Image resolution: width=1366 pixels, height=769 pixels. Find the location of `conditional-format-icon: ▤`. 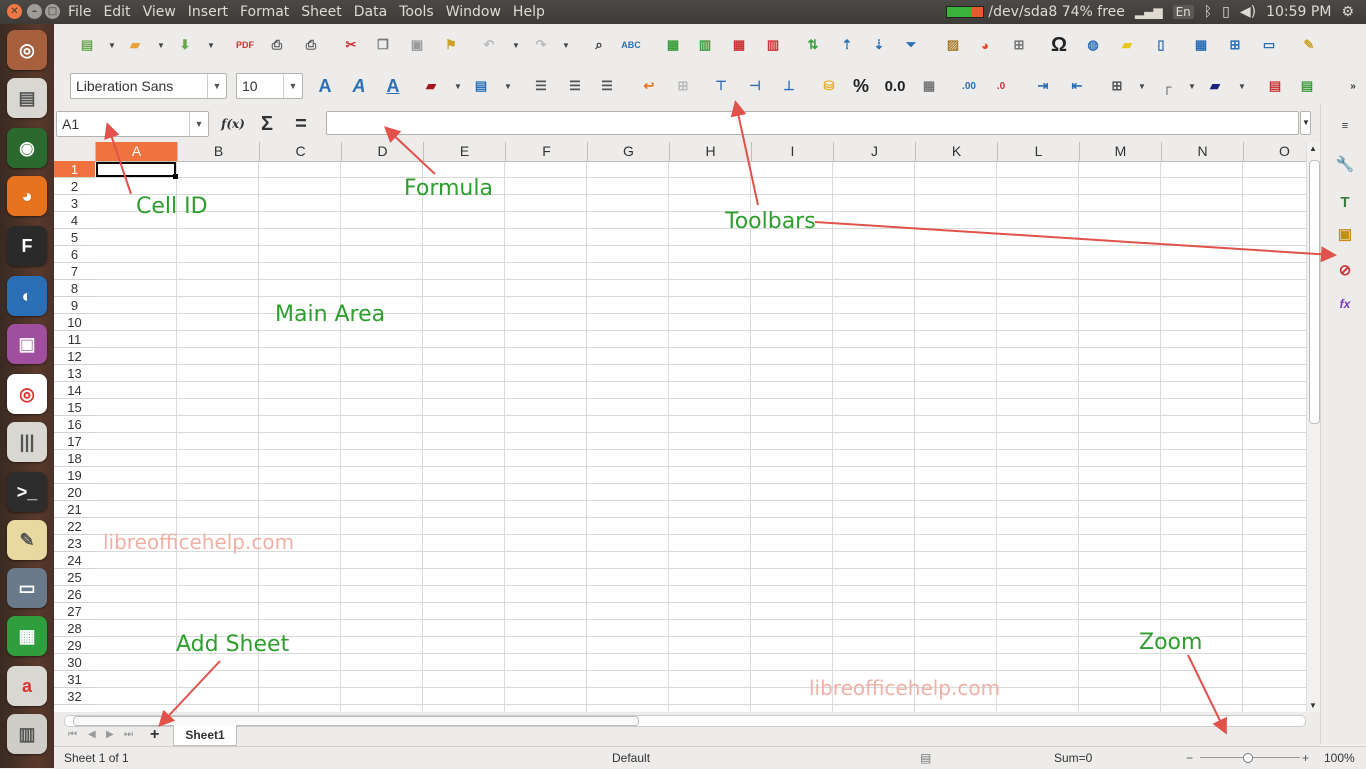

conditional-format-icon: ▤ is located at coordinates (1275, 86).